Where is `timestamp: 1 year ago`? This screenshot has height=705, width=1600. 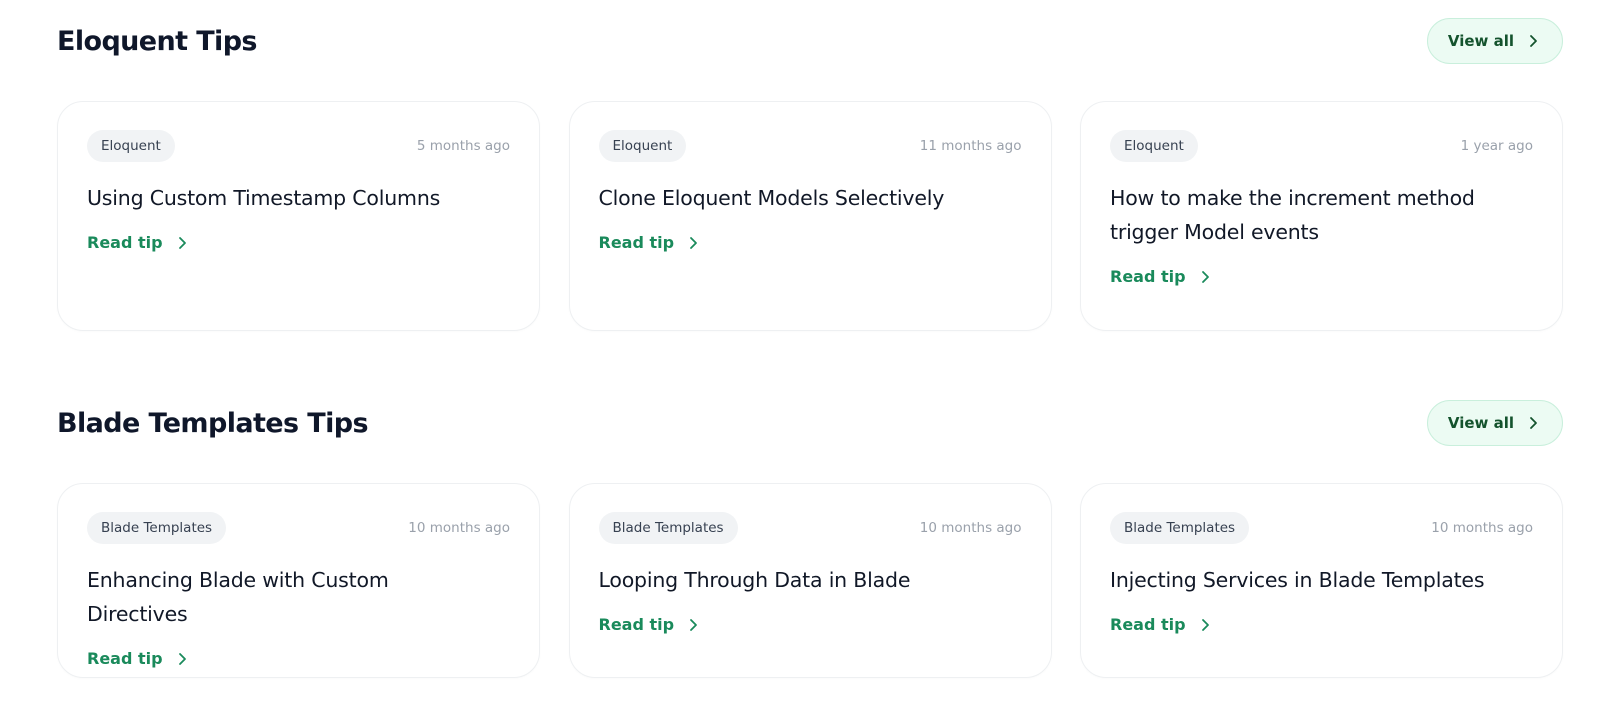 timestamp: 1 year ago is located at coordinates (1496, 146).